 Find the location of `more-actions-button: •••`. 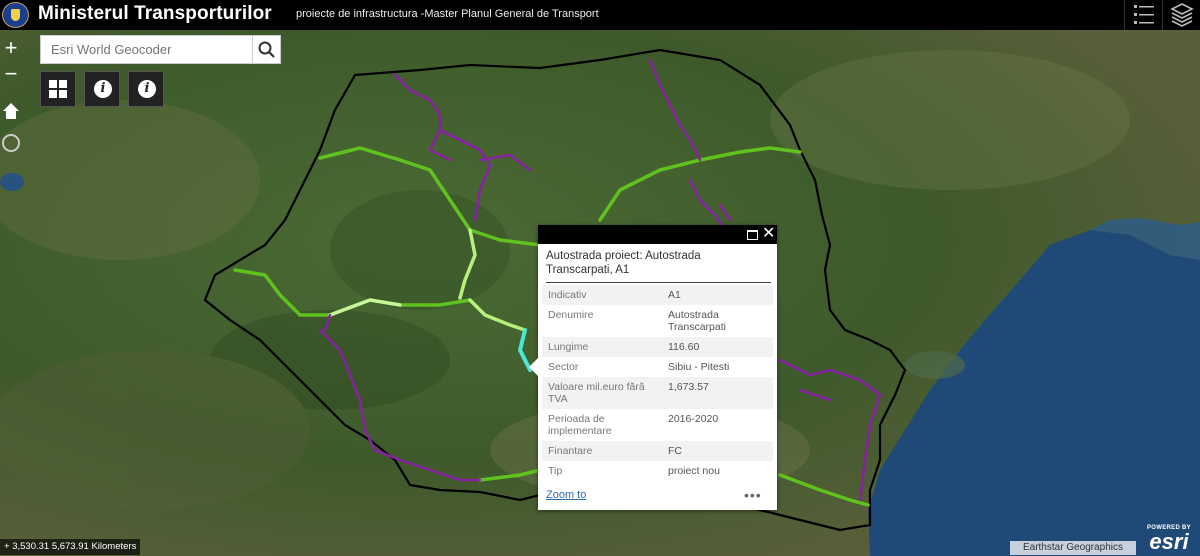

more-actions-button: ••• is located at coordinates (753, 495).